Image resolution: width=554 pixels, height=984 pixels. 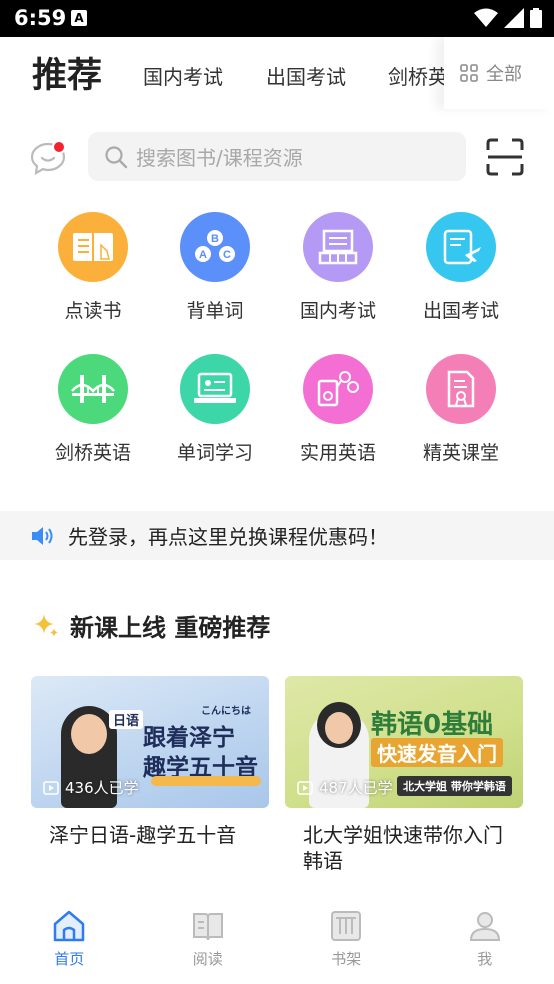 I want to click on thumb-hello: こんにちは, so click(x=226, y=711).